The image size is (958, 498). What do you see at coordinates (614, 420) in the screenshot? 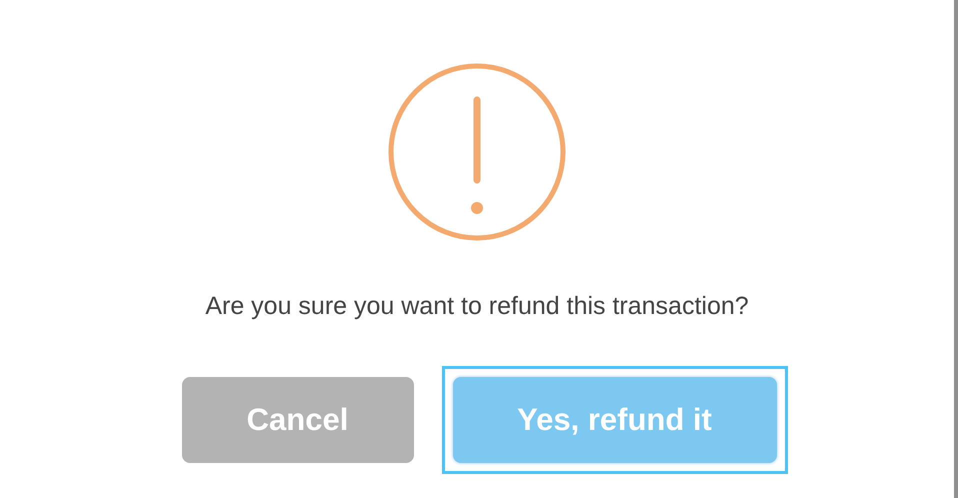
I see `confirm-button: Yes, refund it` at bounding box center [614, 420].